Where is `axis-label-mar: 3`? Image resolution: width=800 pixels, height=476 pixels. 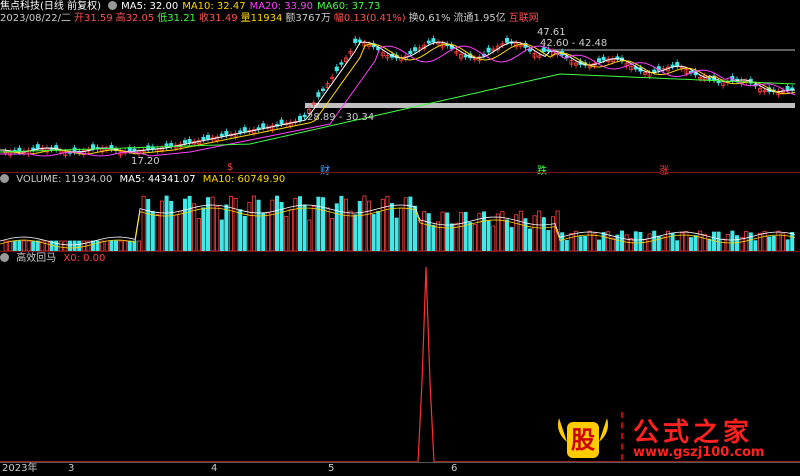
axis-label-mar: 3 is located at coordinates (71, 468).